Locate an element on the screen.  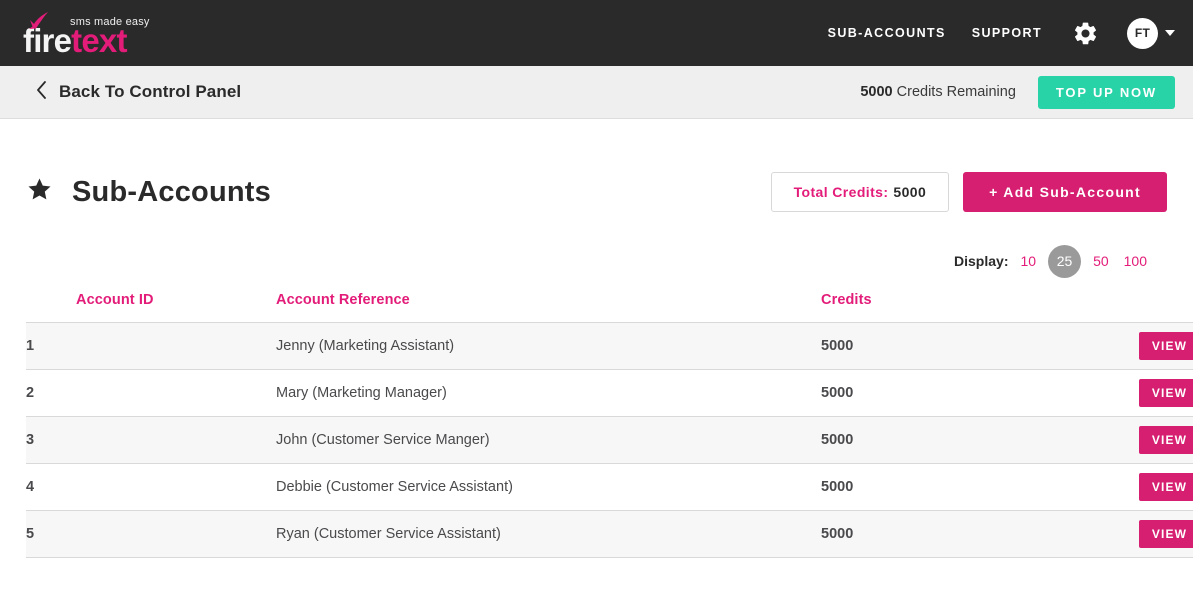
top-up-now-button: TOP UP NOW is located at coordinates (1106, 92).